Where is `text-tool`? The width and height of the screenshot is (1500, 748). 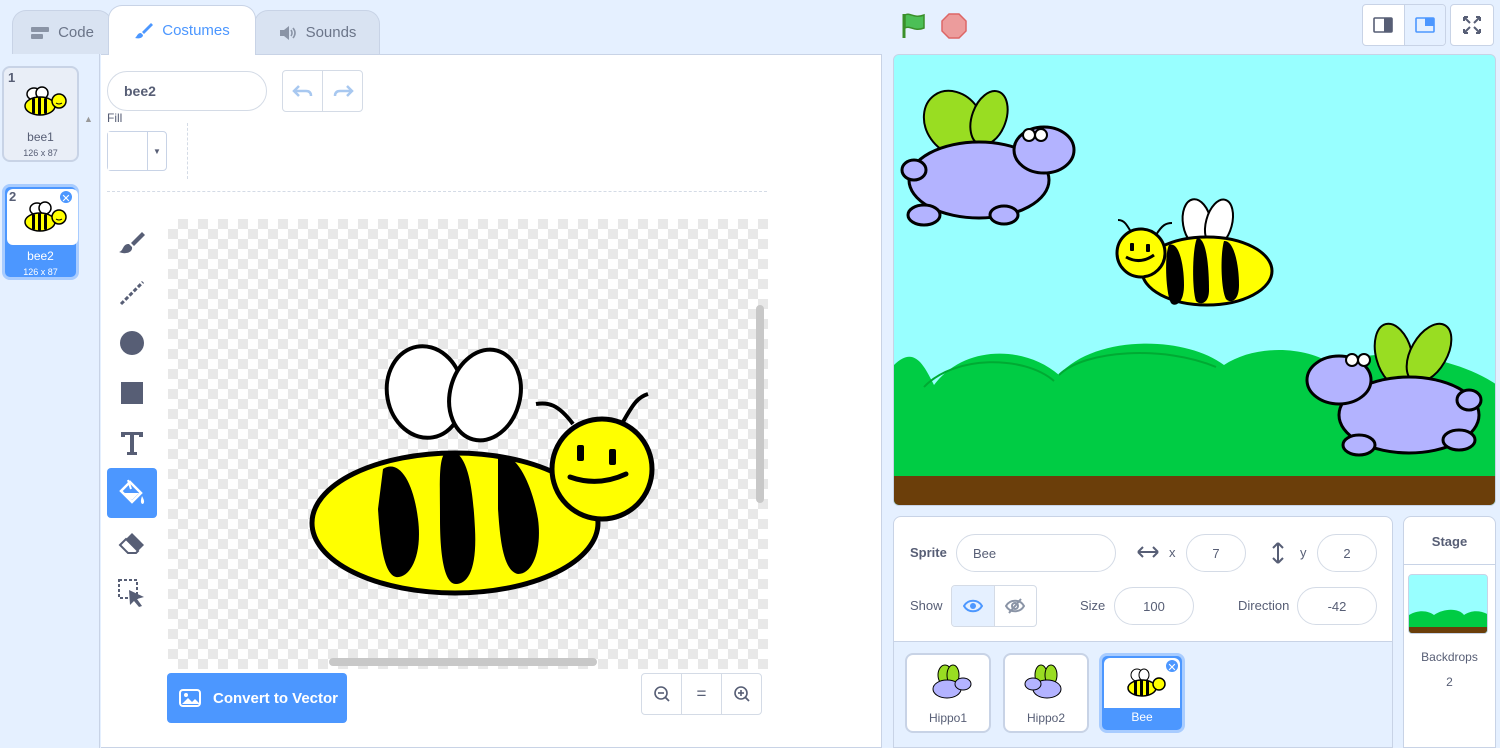
text-tool is located at coordinates (132, 443).